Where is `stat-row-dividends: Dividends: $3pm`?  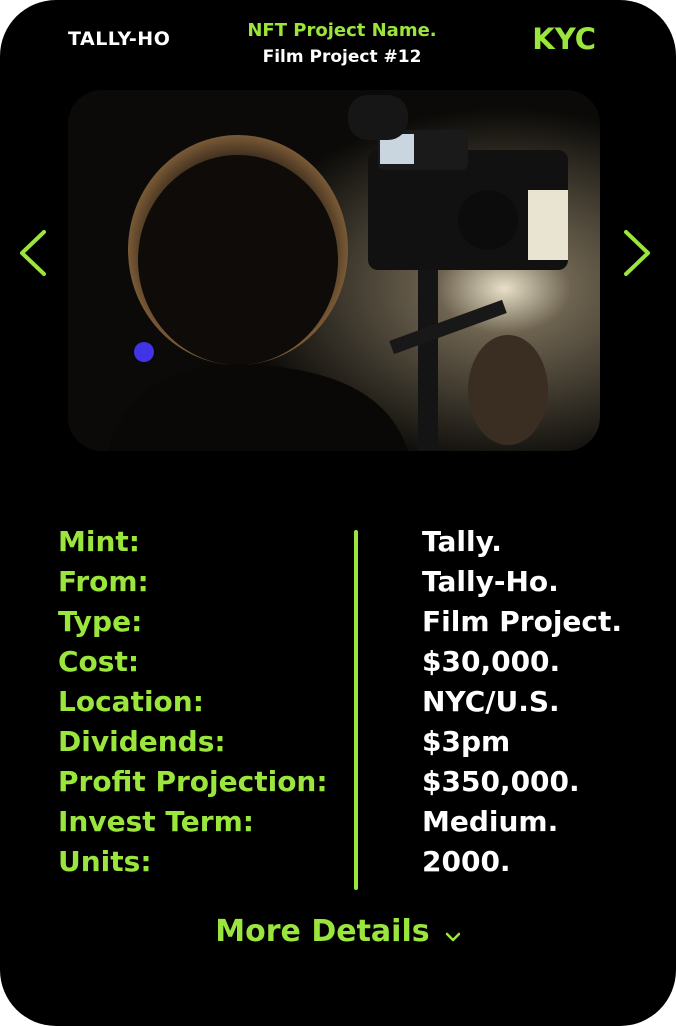 stat-row-dividends: Dividends: $3pm is located at coordinates (353, 742).